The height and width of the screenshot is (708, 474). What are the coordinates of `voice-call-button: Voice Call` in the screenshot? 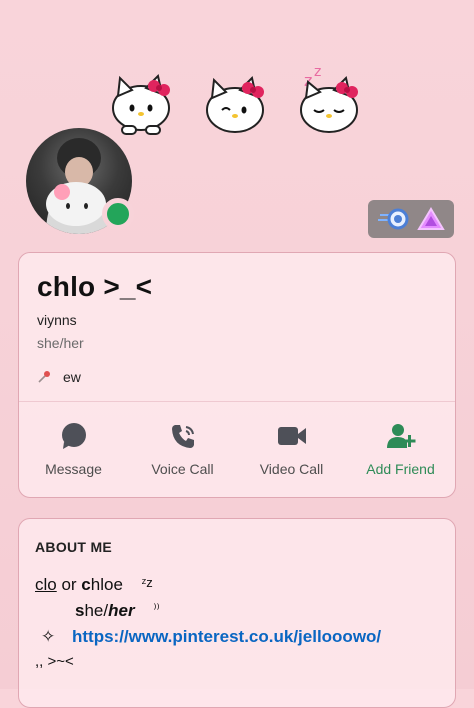 It's located at (183, 451).